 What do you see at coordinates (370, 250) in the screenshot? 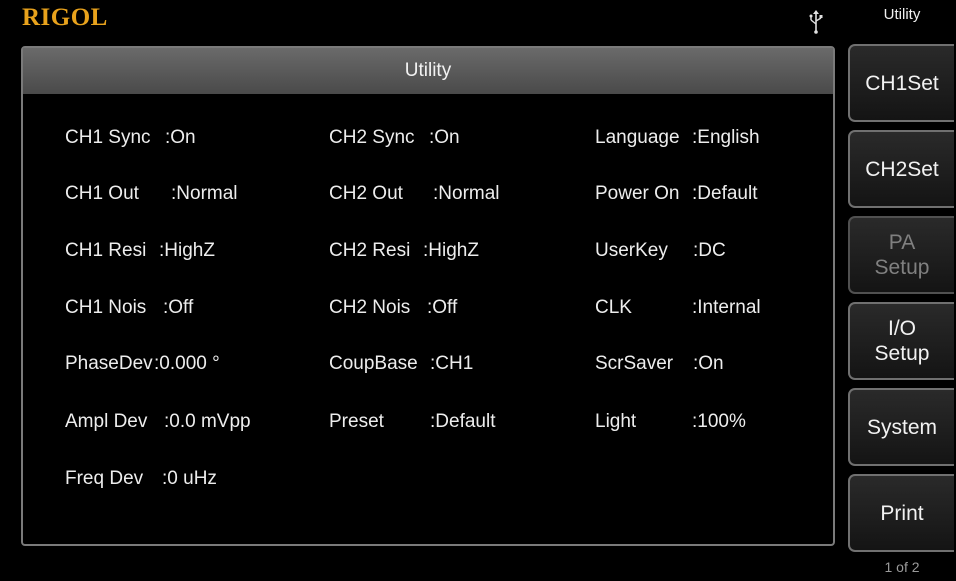
I see `setting-label: CH2 Resi` at bounding box center [370, 250].